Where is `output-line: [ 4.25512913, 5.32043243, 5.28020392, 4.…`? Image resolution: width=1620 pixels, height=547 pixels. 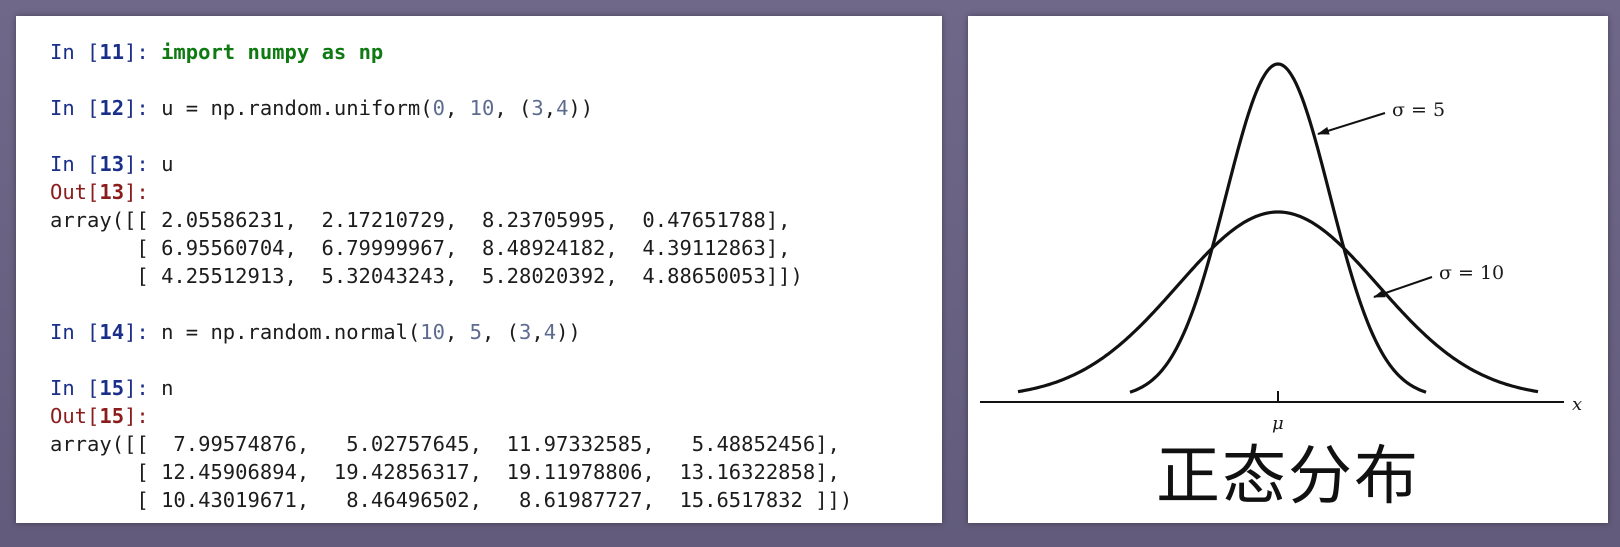
output-line: [ 4.25512913, 5.32043243, 5.28020392, 4.… is located at coordinates (426, 276).